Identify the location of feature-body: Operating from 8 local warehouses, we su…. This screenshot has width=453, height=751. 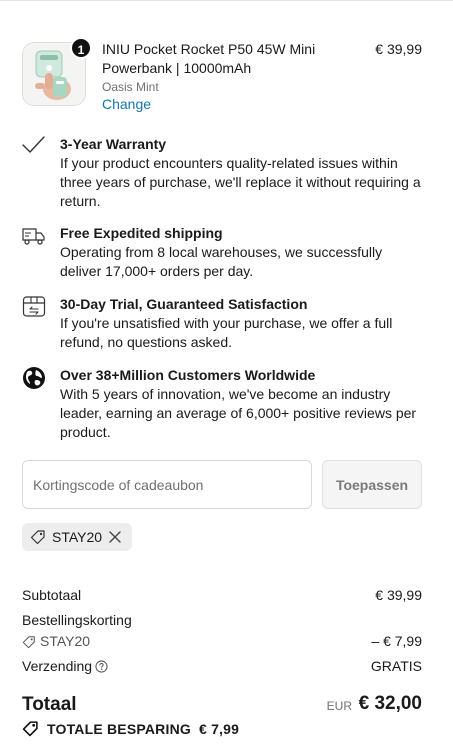
(221, 261).